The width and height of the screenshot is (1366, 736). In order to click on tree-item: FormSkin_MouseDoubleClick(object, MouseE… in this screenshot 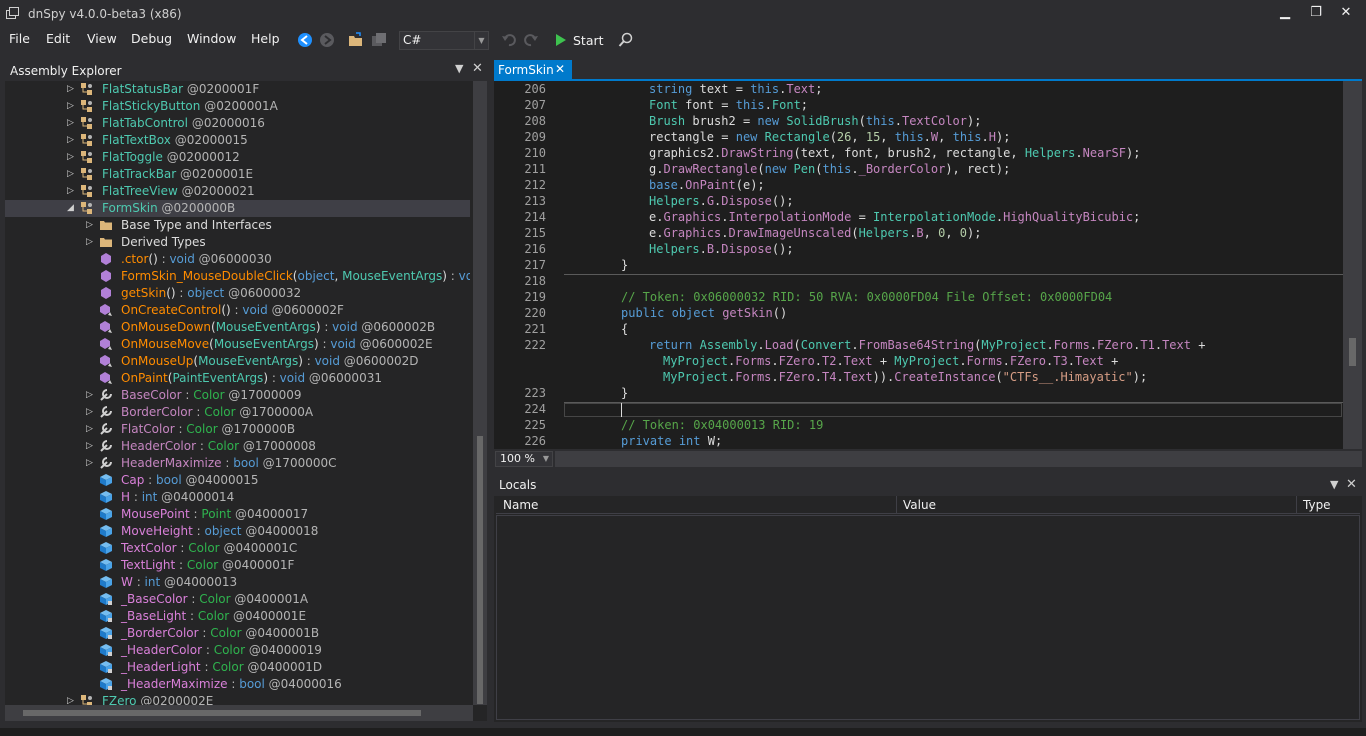, I will do `click(237, 276)`.